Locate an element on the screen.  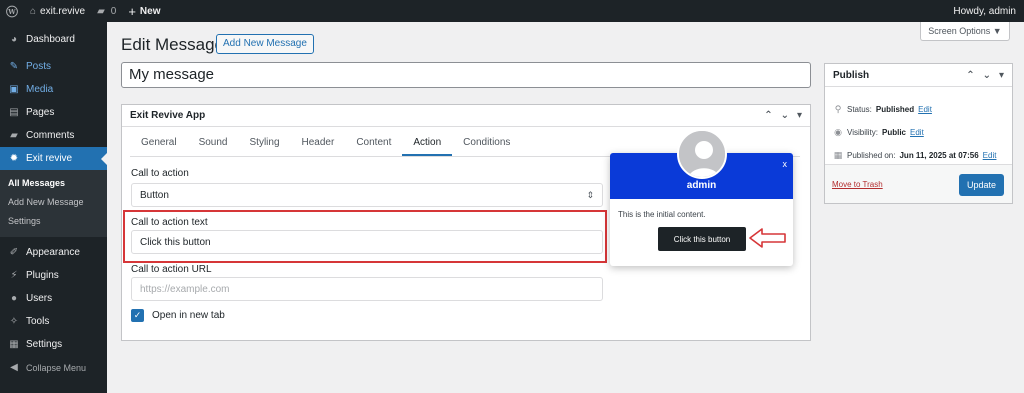
edit-status-link: Edit is located at coordinates (925, 109).